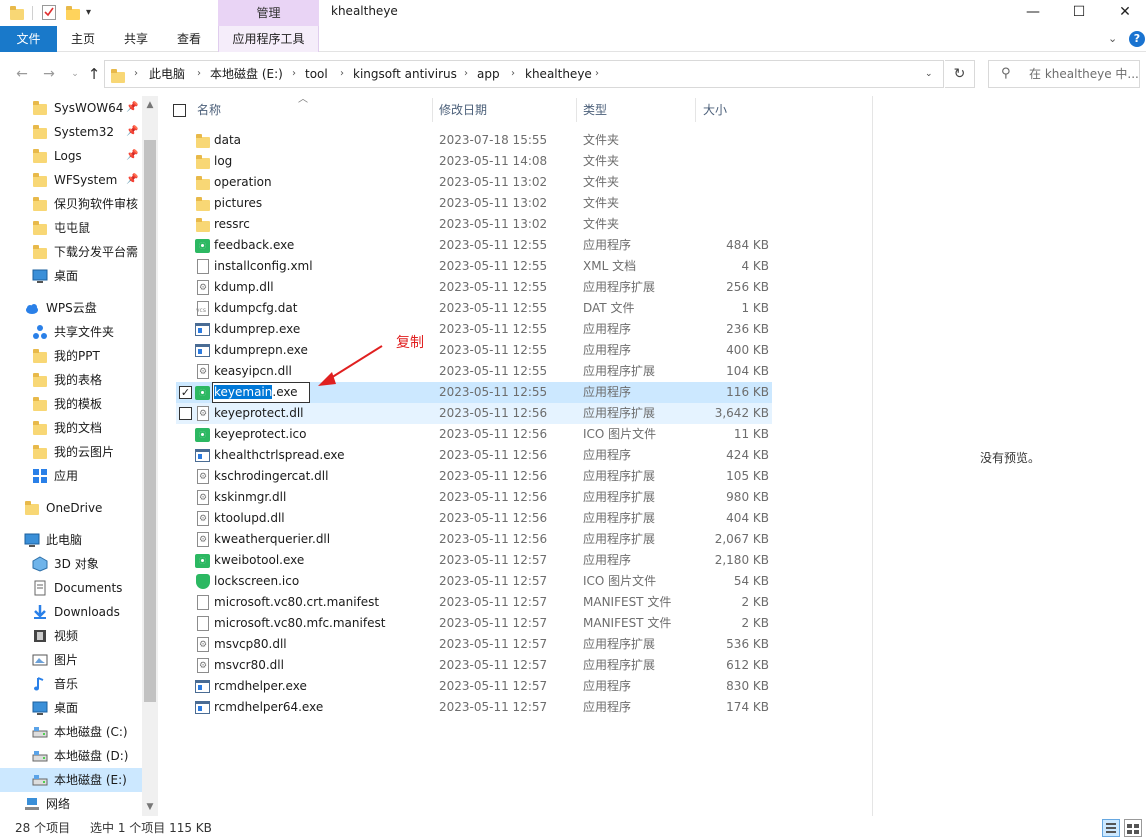 Image resolution: width=1146 pixels, height=840 pixels. What do you see at coordinates (71, 356) in the screenshot?
I see `nav-item: 我的PPT` at bounding box center [71, 356].